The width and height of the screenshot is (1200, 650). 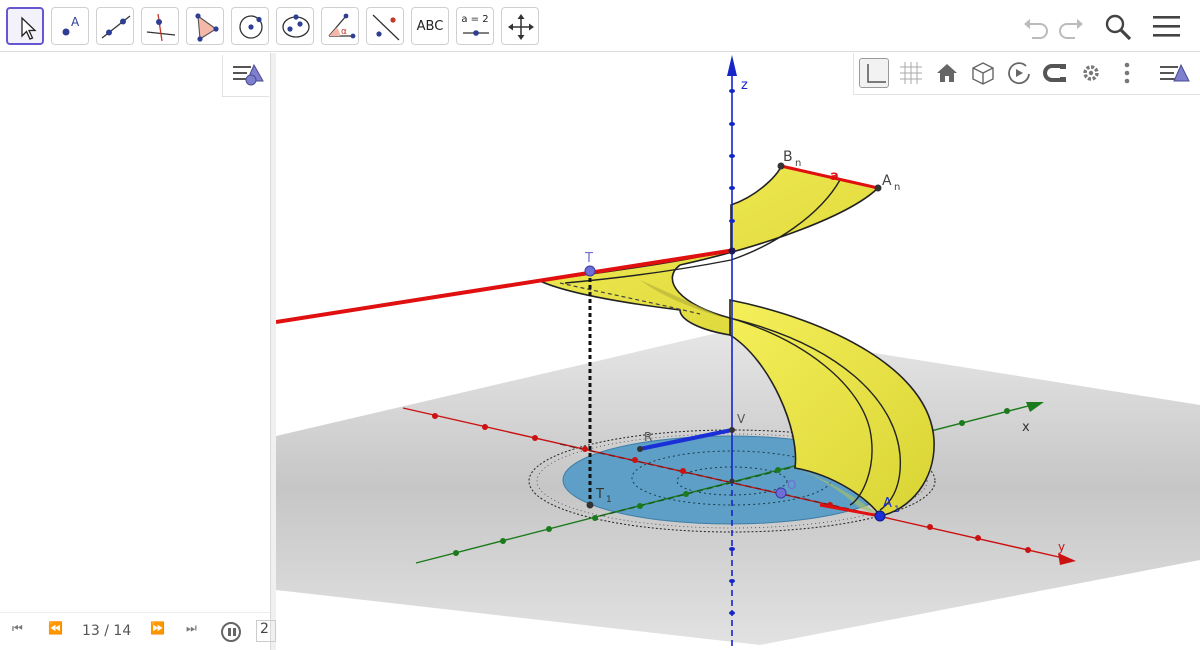 I want to click on search-button, so click(x=1118, y=27).